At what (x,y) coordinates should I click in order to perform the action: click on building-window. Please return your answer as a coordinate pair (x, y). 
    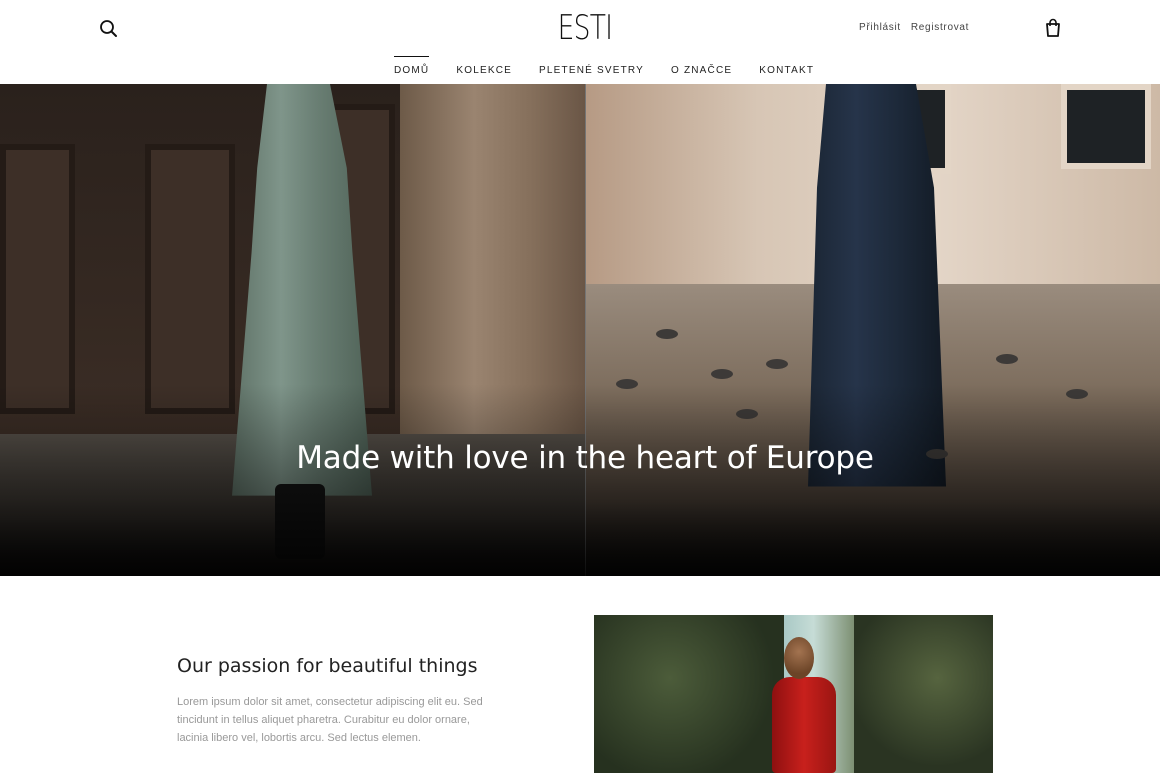
    Looking at the image, I should click on (1106, 126).